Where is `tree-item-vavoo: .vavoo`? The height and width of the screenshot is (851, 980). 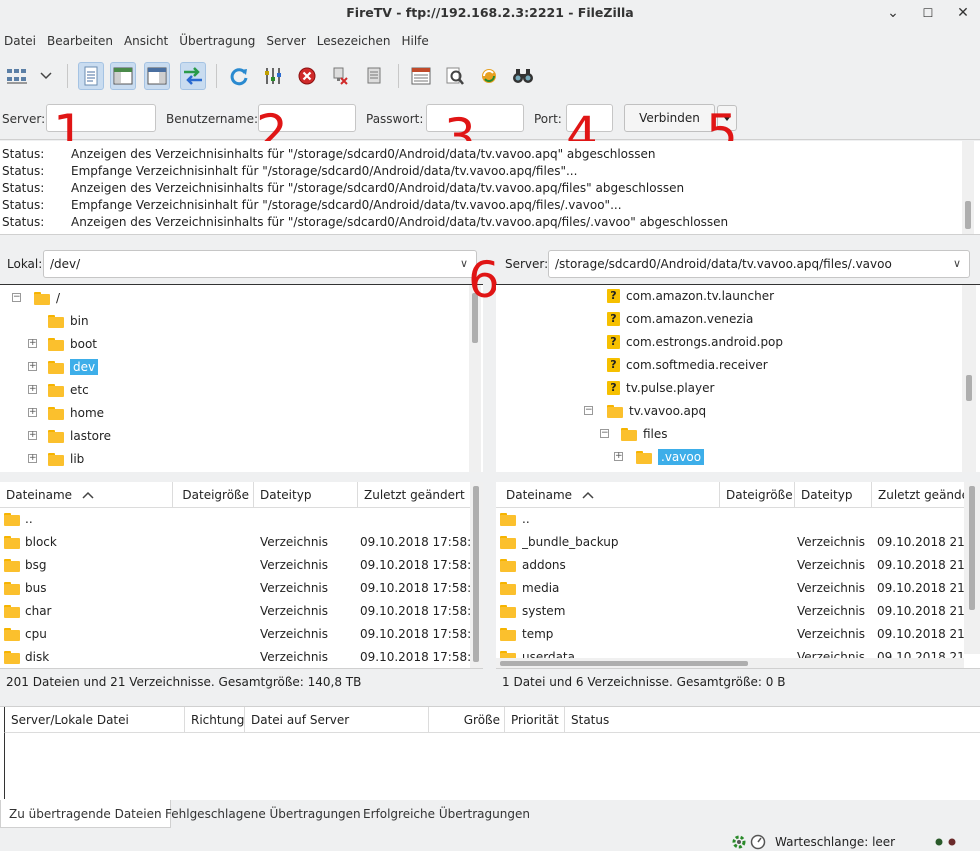 tree-item-vavoo: .vavoo is located at coordinates (670, 457).